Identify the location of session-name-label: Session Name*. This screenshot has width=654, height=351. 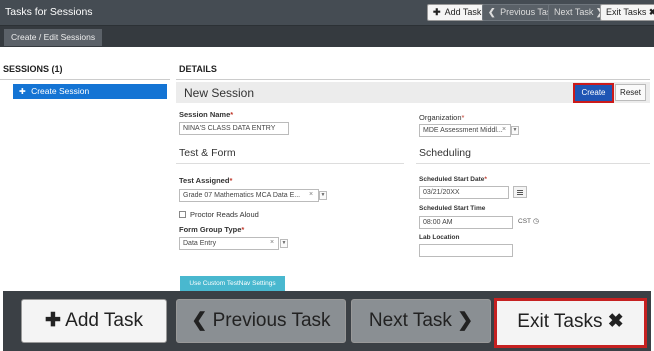
(206, 114).